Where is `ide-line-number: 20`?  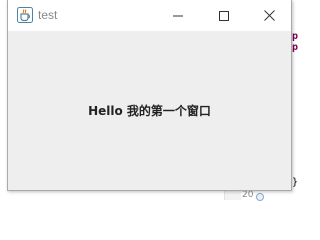 ide-line-number: 20 is located at coordinates (248, 195).